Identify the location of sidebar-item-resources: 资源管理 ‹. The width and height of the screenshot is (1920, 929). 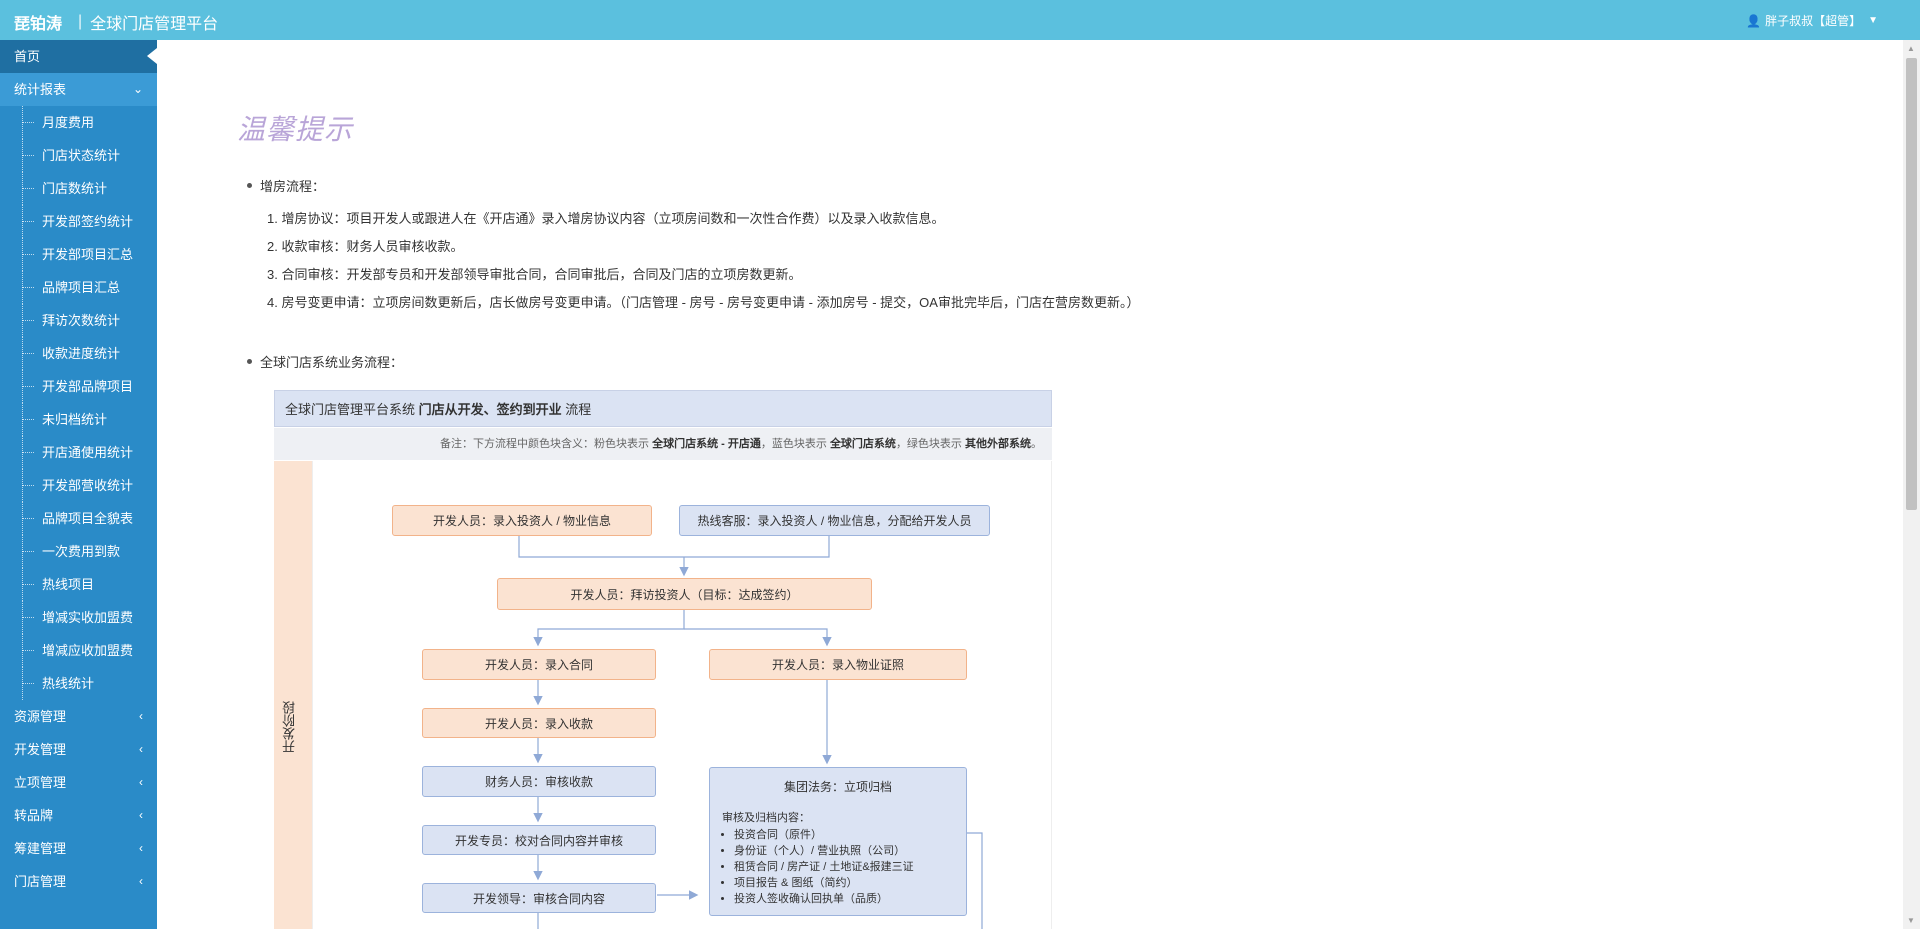
(78, 716).